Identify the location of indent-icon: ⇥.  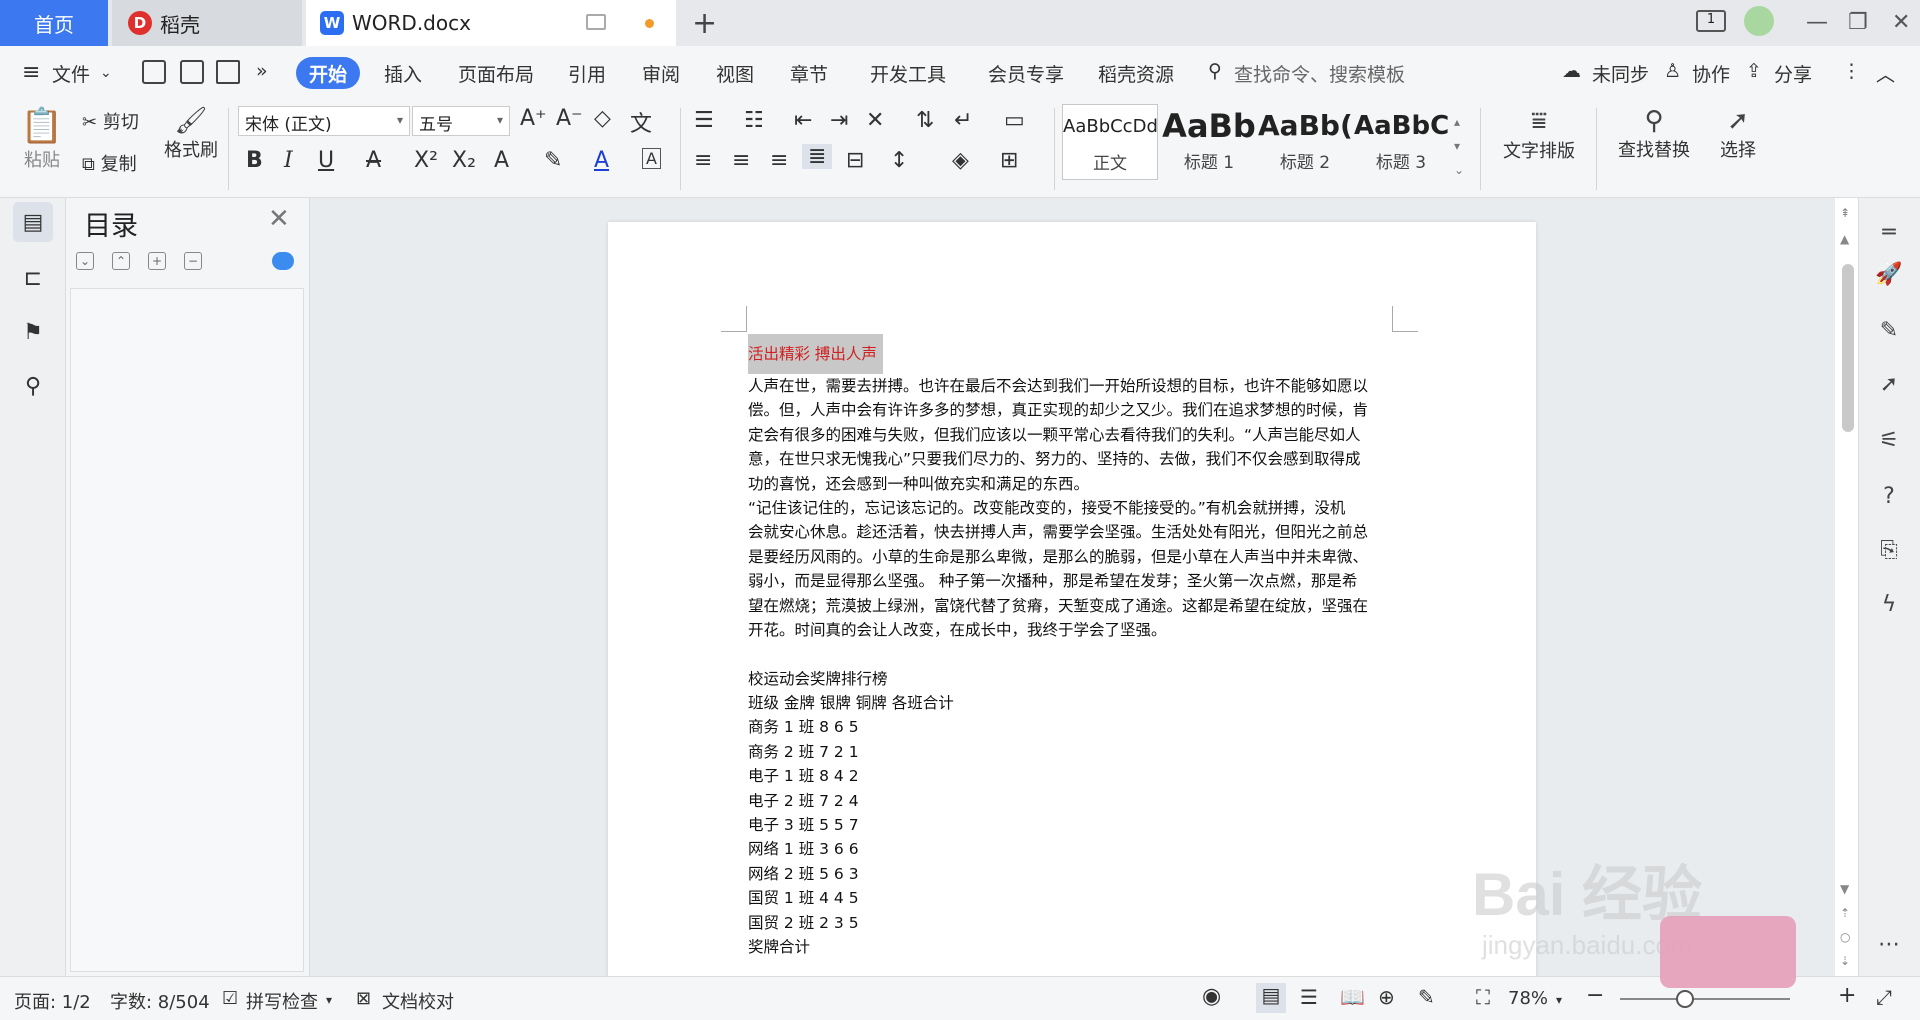
(839, 120).